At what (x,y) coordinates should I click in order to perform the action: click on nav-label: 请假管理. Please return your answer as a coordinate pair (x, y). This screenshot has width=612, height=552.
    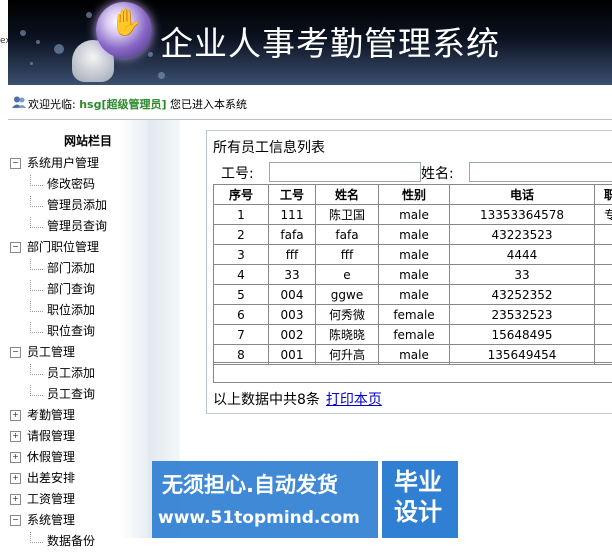
    Looking at the image, I should click on (51, 436).